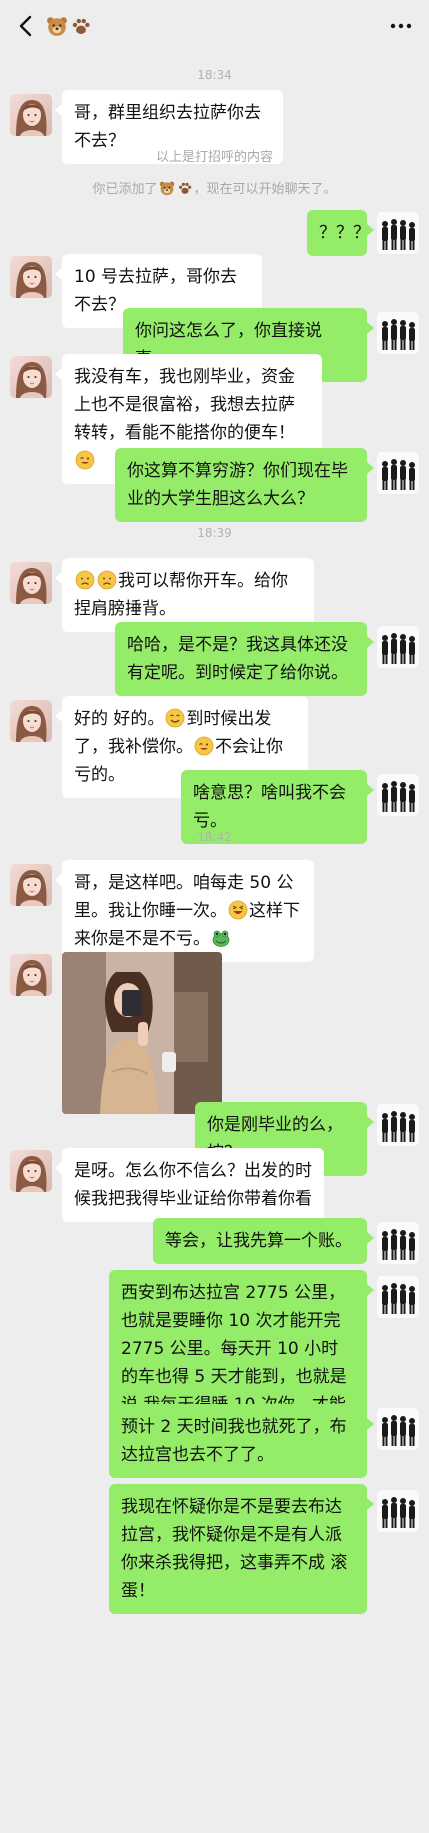 The width and height of the screenshot is (429, 1833). I want to click on chevron-left-icon, so click(25, 26).